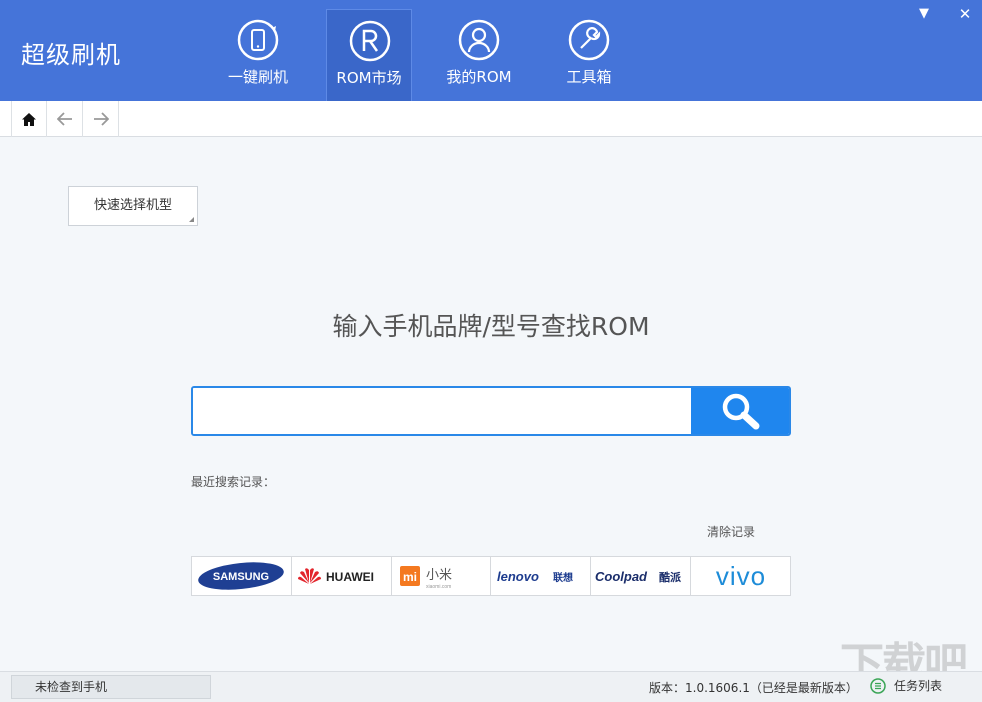 The image size is (982, 702). I want to click on phone-refresh-icon, so click(258, 40).